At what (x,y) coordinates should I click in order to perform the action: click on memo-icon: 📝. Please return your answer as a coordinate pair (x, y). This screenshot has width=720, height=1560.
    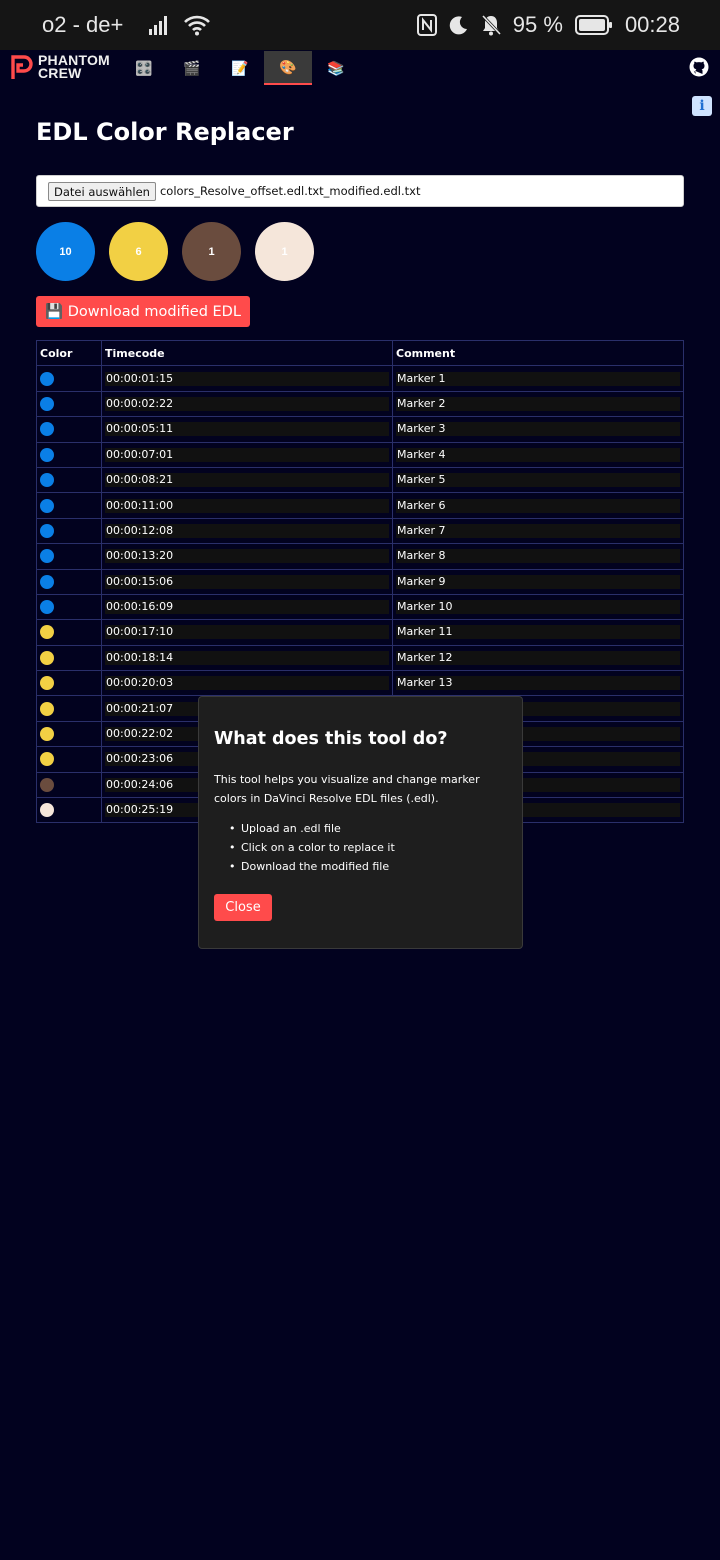
    Looking at the image, I should click on (240, 67).